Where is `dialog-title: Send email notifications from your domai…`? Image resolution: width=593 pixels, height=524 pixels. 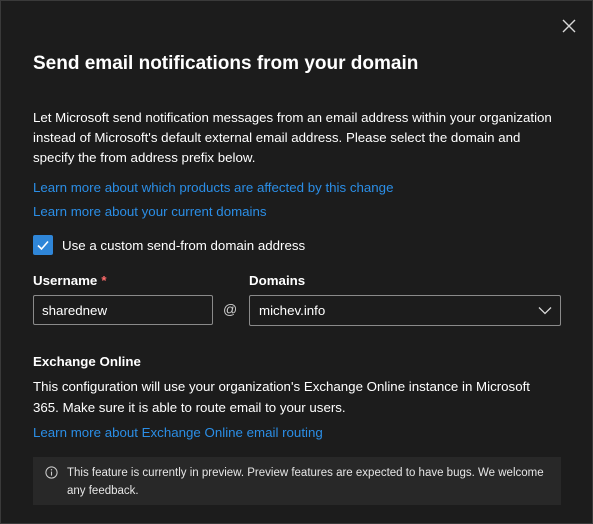 dialog-title: Send email notifications from your domai… is located at coordinates (226, 63).